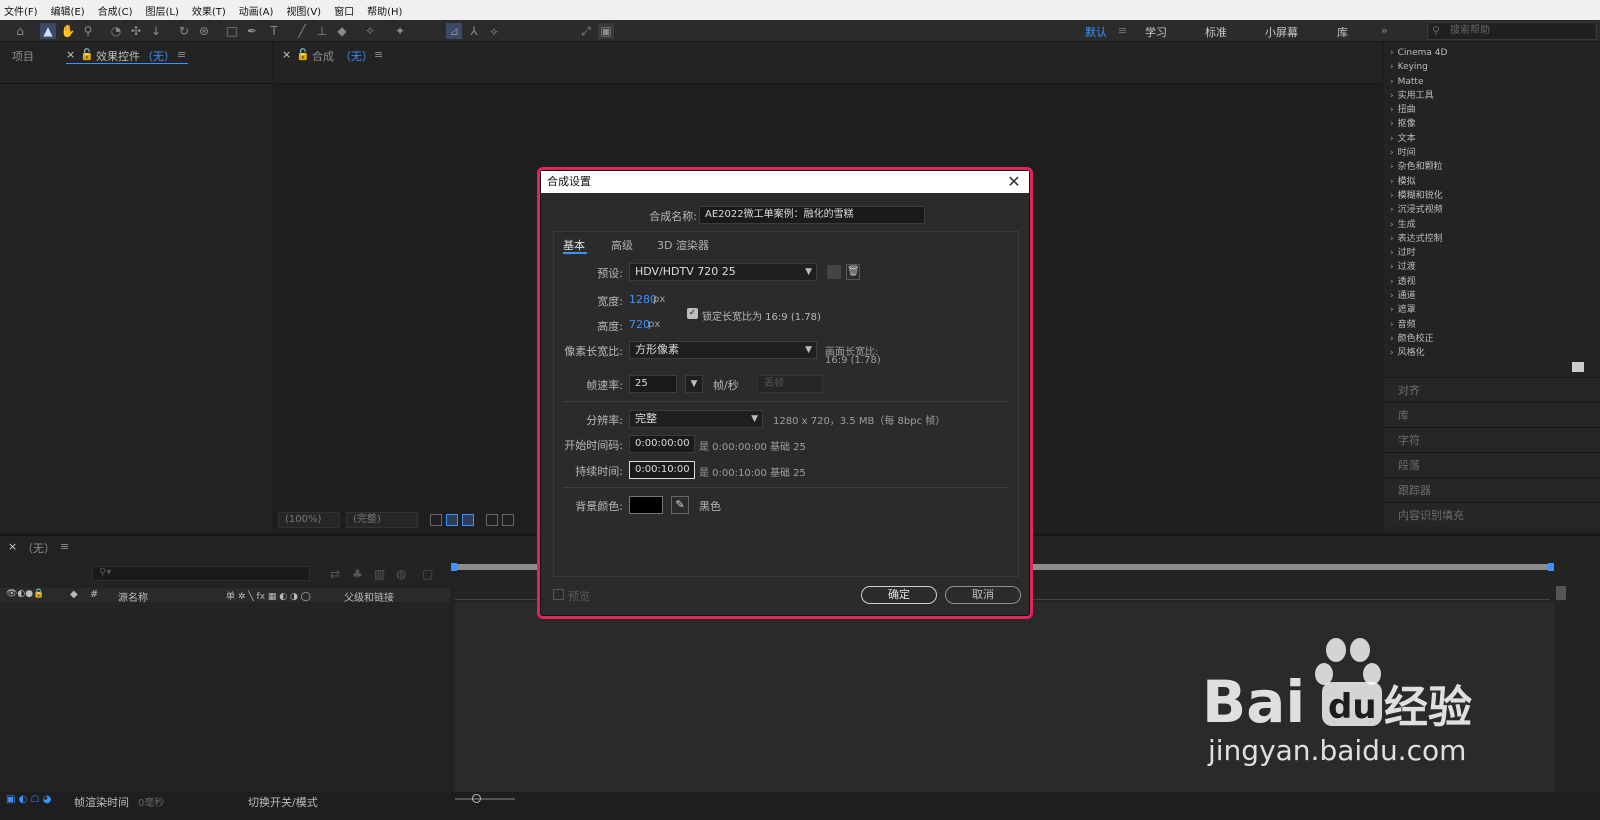  What do you see at coordinates (1495, 310) in the screenshot?
I see `effect-category: 遮罩` at bounding box center [1495, 310].